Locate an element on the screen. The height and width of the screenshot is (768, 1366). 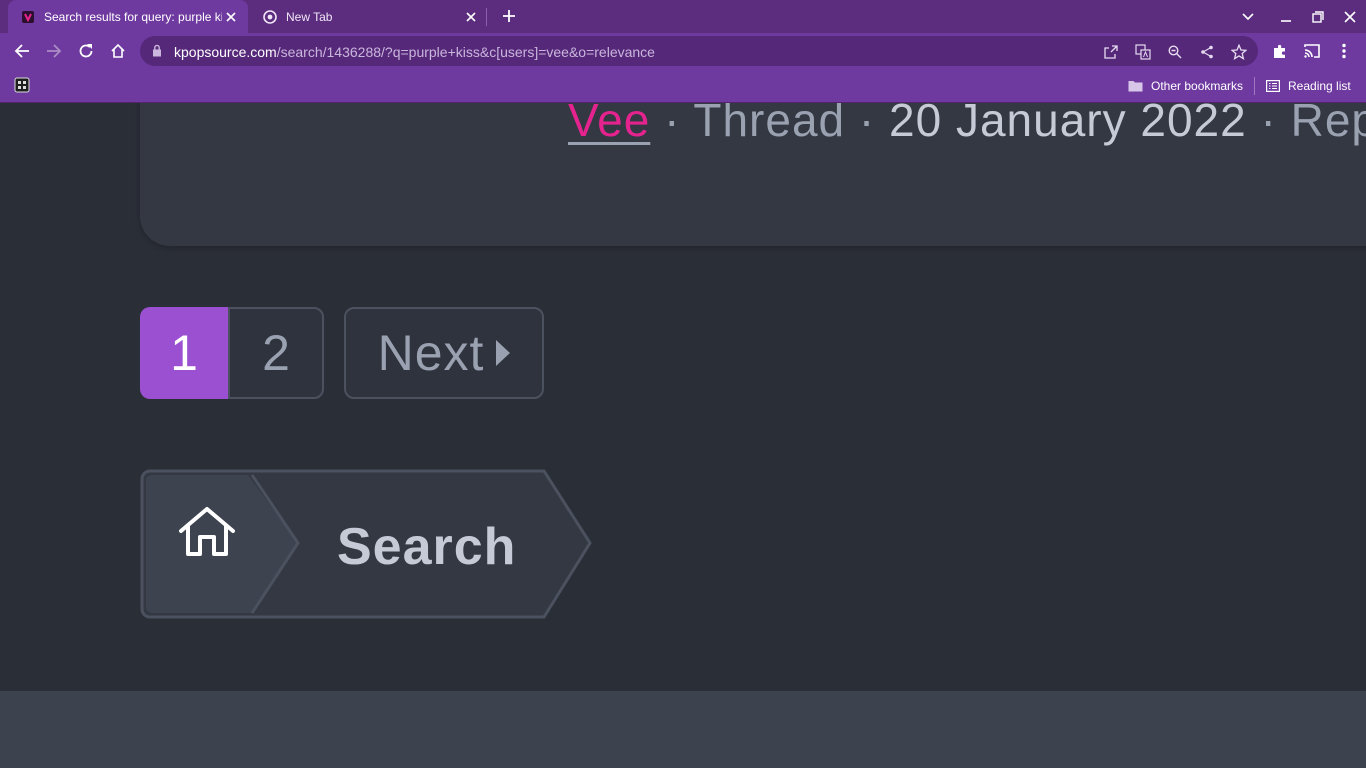
minimize-icon is located at coordinates (1286, 17).